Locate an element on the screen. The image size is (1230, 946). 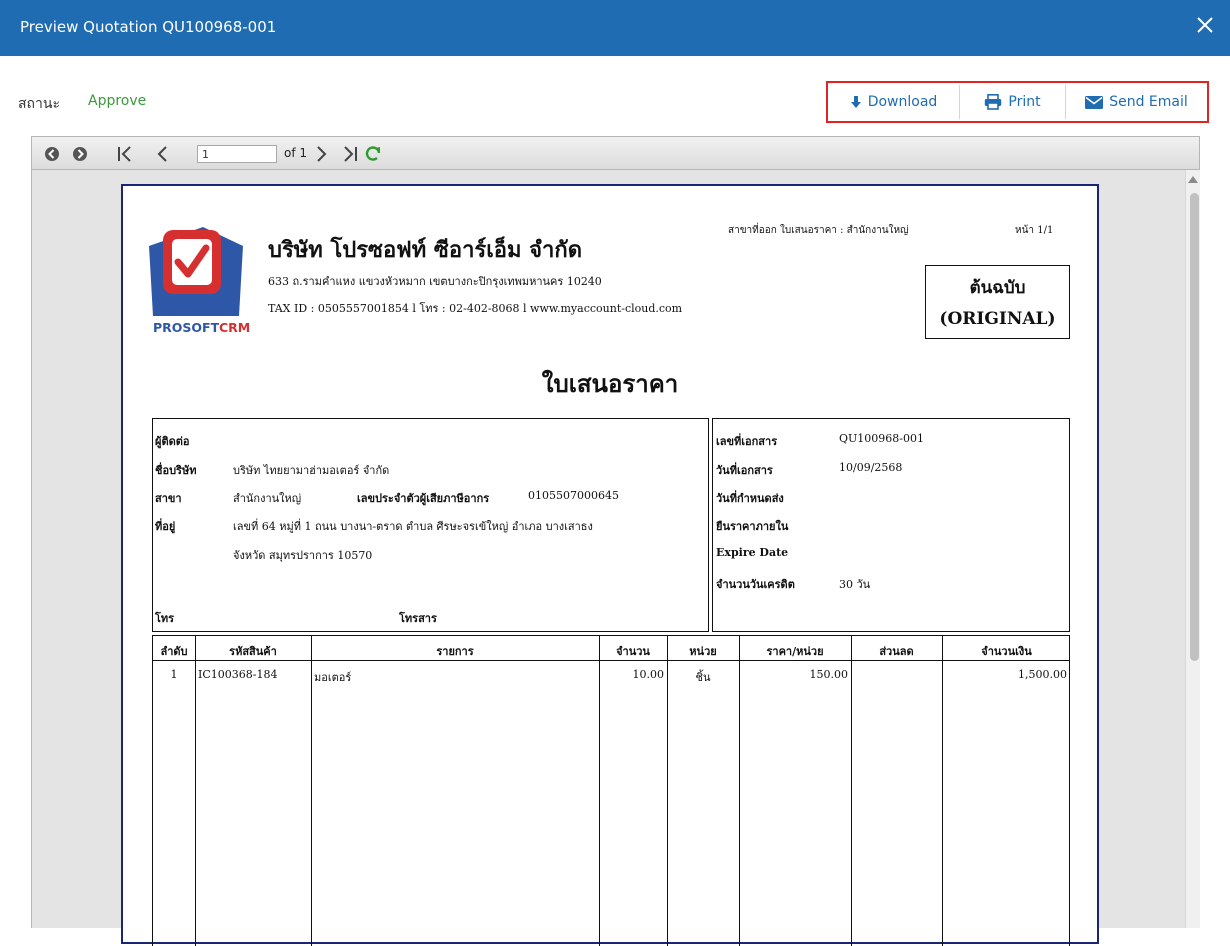
cell-amount: 1,500.00 is located at coordinates (1042, 674).